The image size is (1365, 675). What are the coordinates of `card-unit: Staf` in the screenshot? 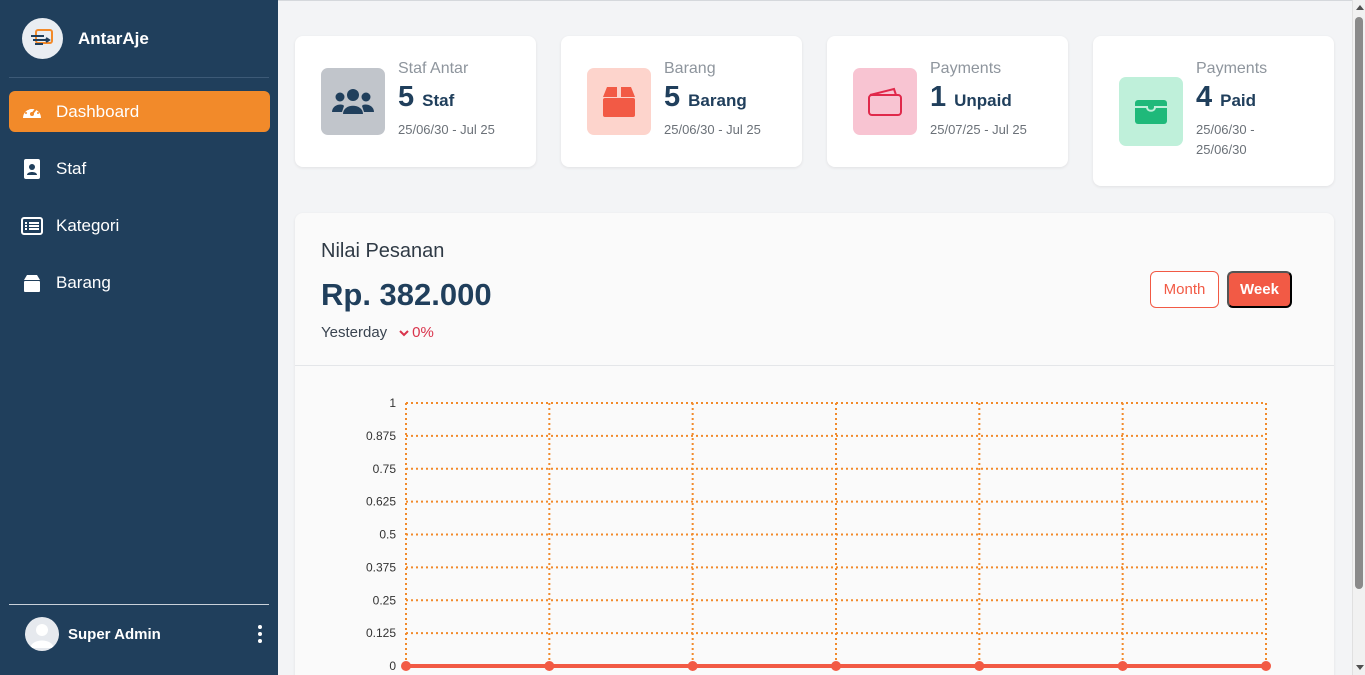 It's located at (438, 100).